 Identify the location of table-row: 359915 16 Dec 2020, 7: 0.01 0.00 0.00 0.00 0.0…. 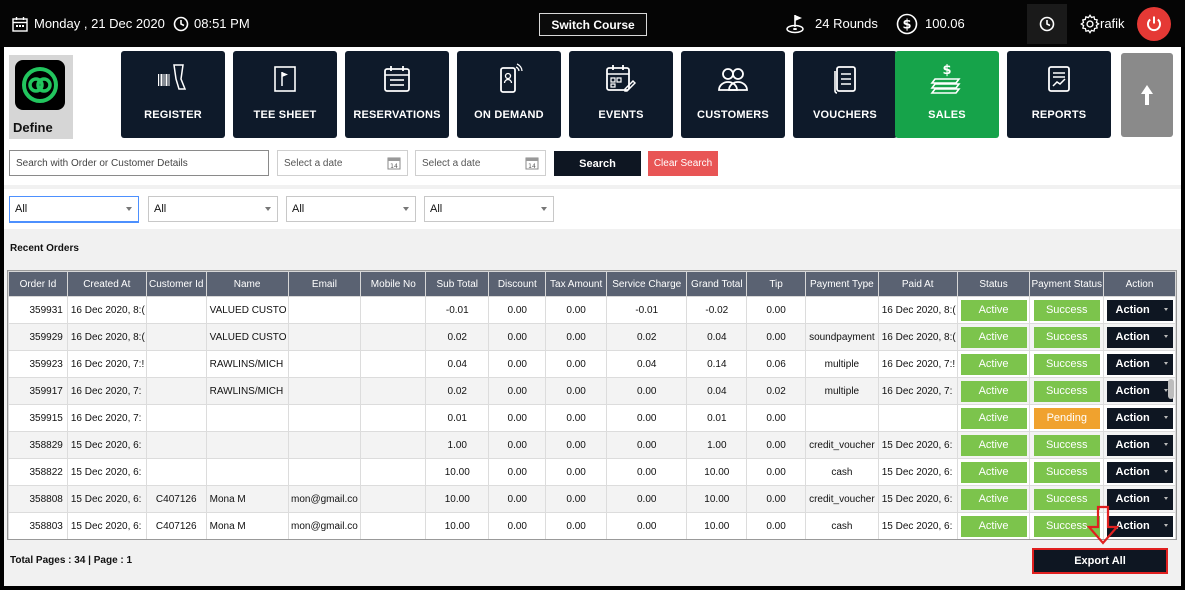
(592, 418).